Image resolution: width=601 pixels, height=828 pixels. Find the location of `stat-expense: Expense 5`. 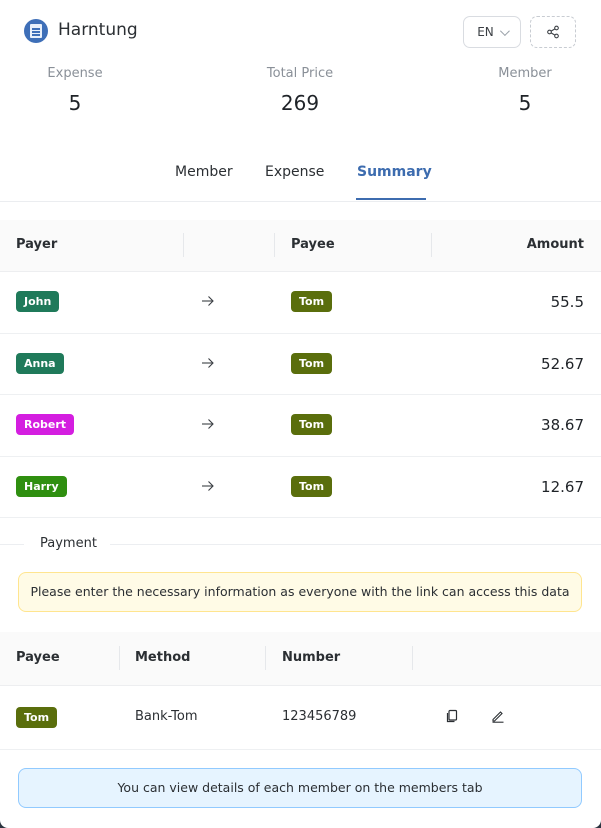

stat-expense: Expense 5 is located at coordinates (75, 90).